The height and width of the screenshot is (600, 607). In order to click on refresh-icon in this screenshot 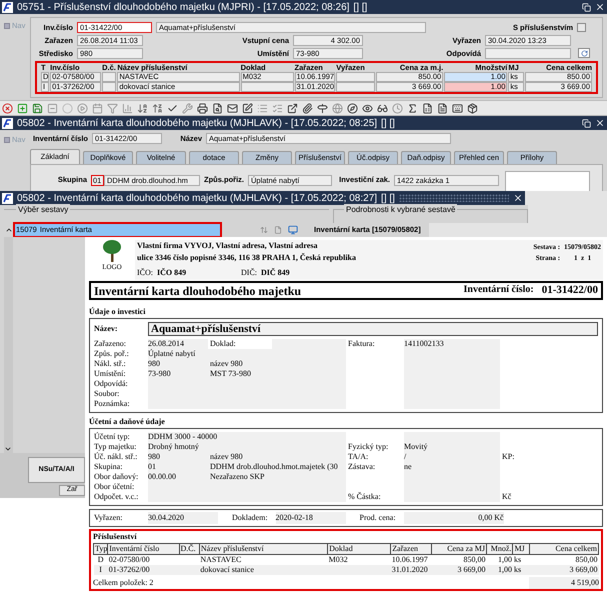, I will do `click(584, 53)`.